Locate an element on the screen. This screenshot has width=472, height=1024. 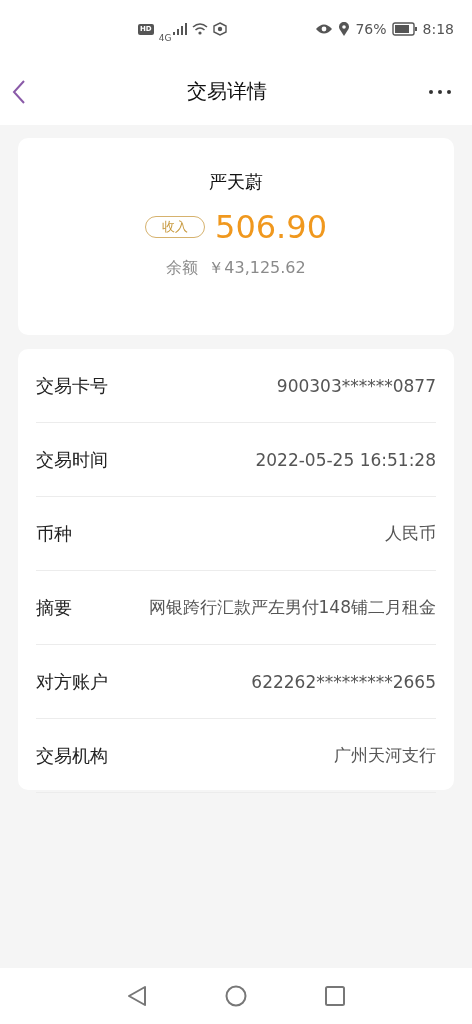
detail-label: 币种 is located at coordinates (54, 533).